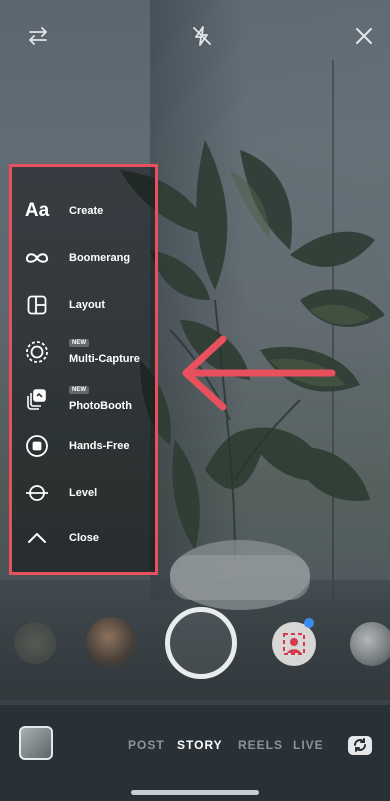  What do you see at coordinates (364, 36) in the screenshot?
I see `close-icon` at bounding box center [364, 36].